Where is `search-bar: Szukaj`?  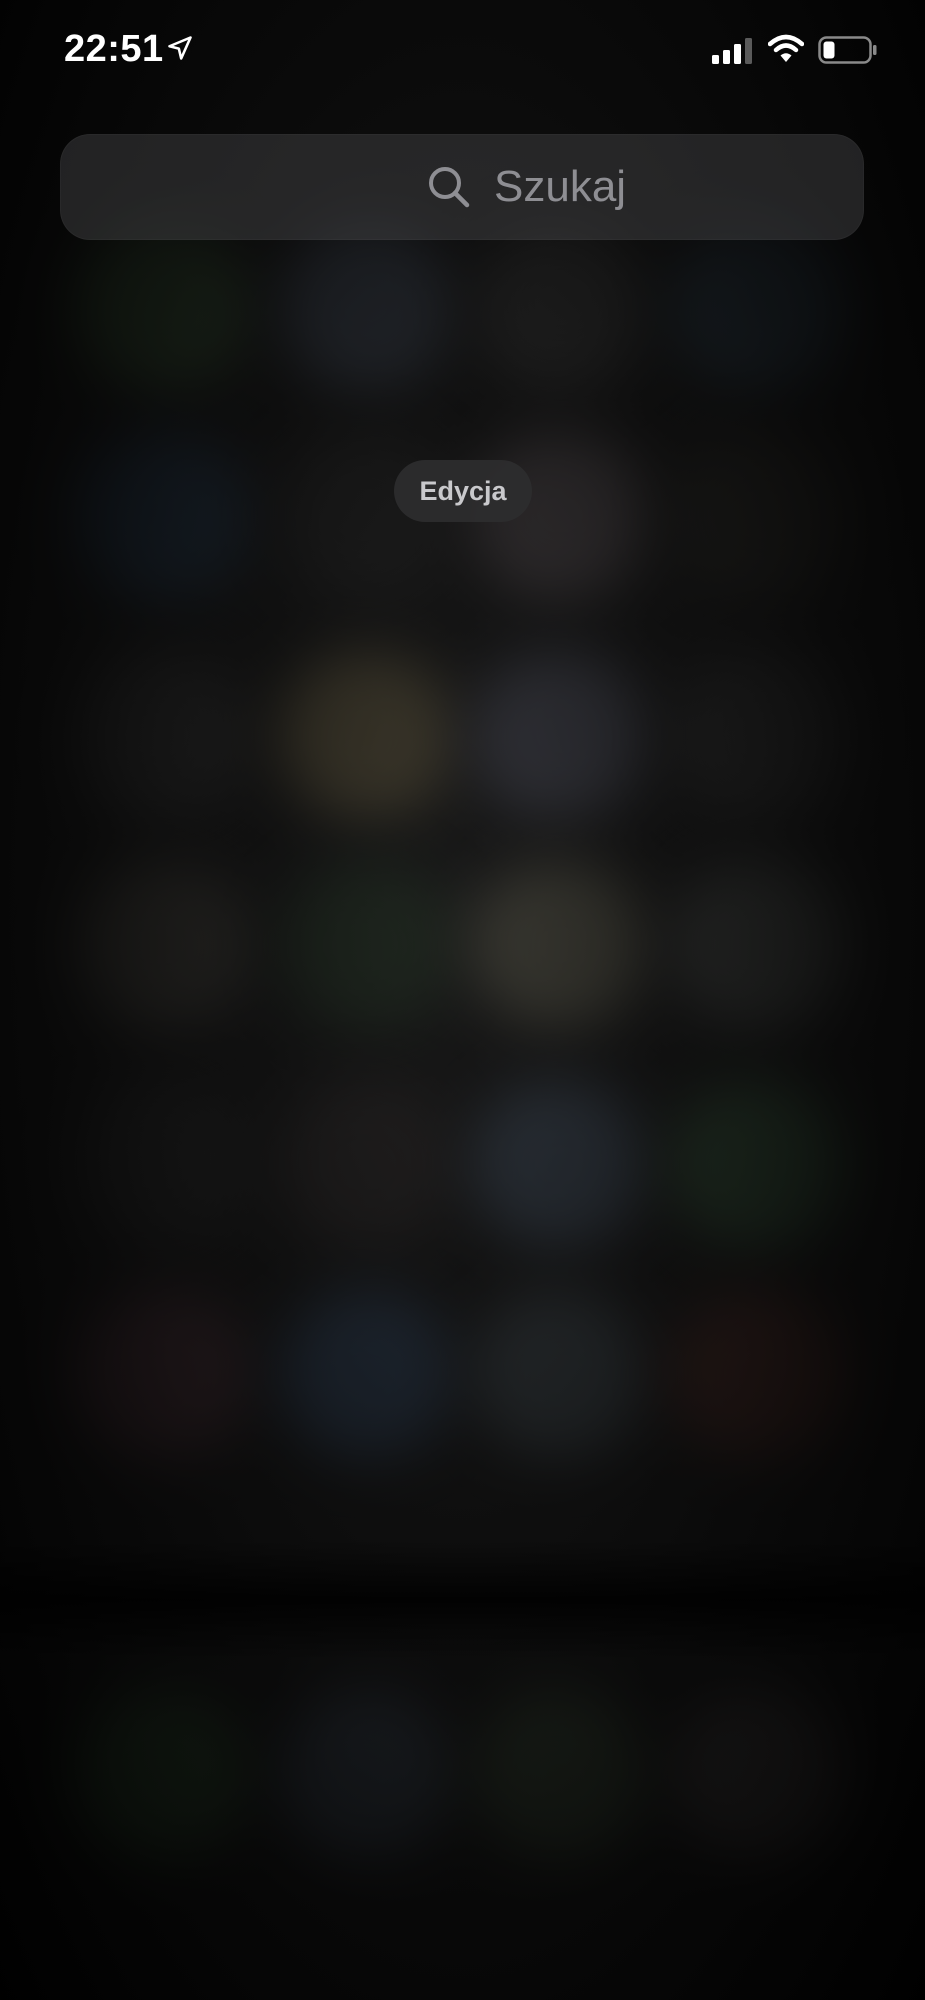
search-bar: Szukaj is located at coordinates (462, 187).